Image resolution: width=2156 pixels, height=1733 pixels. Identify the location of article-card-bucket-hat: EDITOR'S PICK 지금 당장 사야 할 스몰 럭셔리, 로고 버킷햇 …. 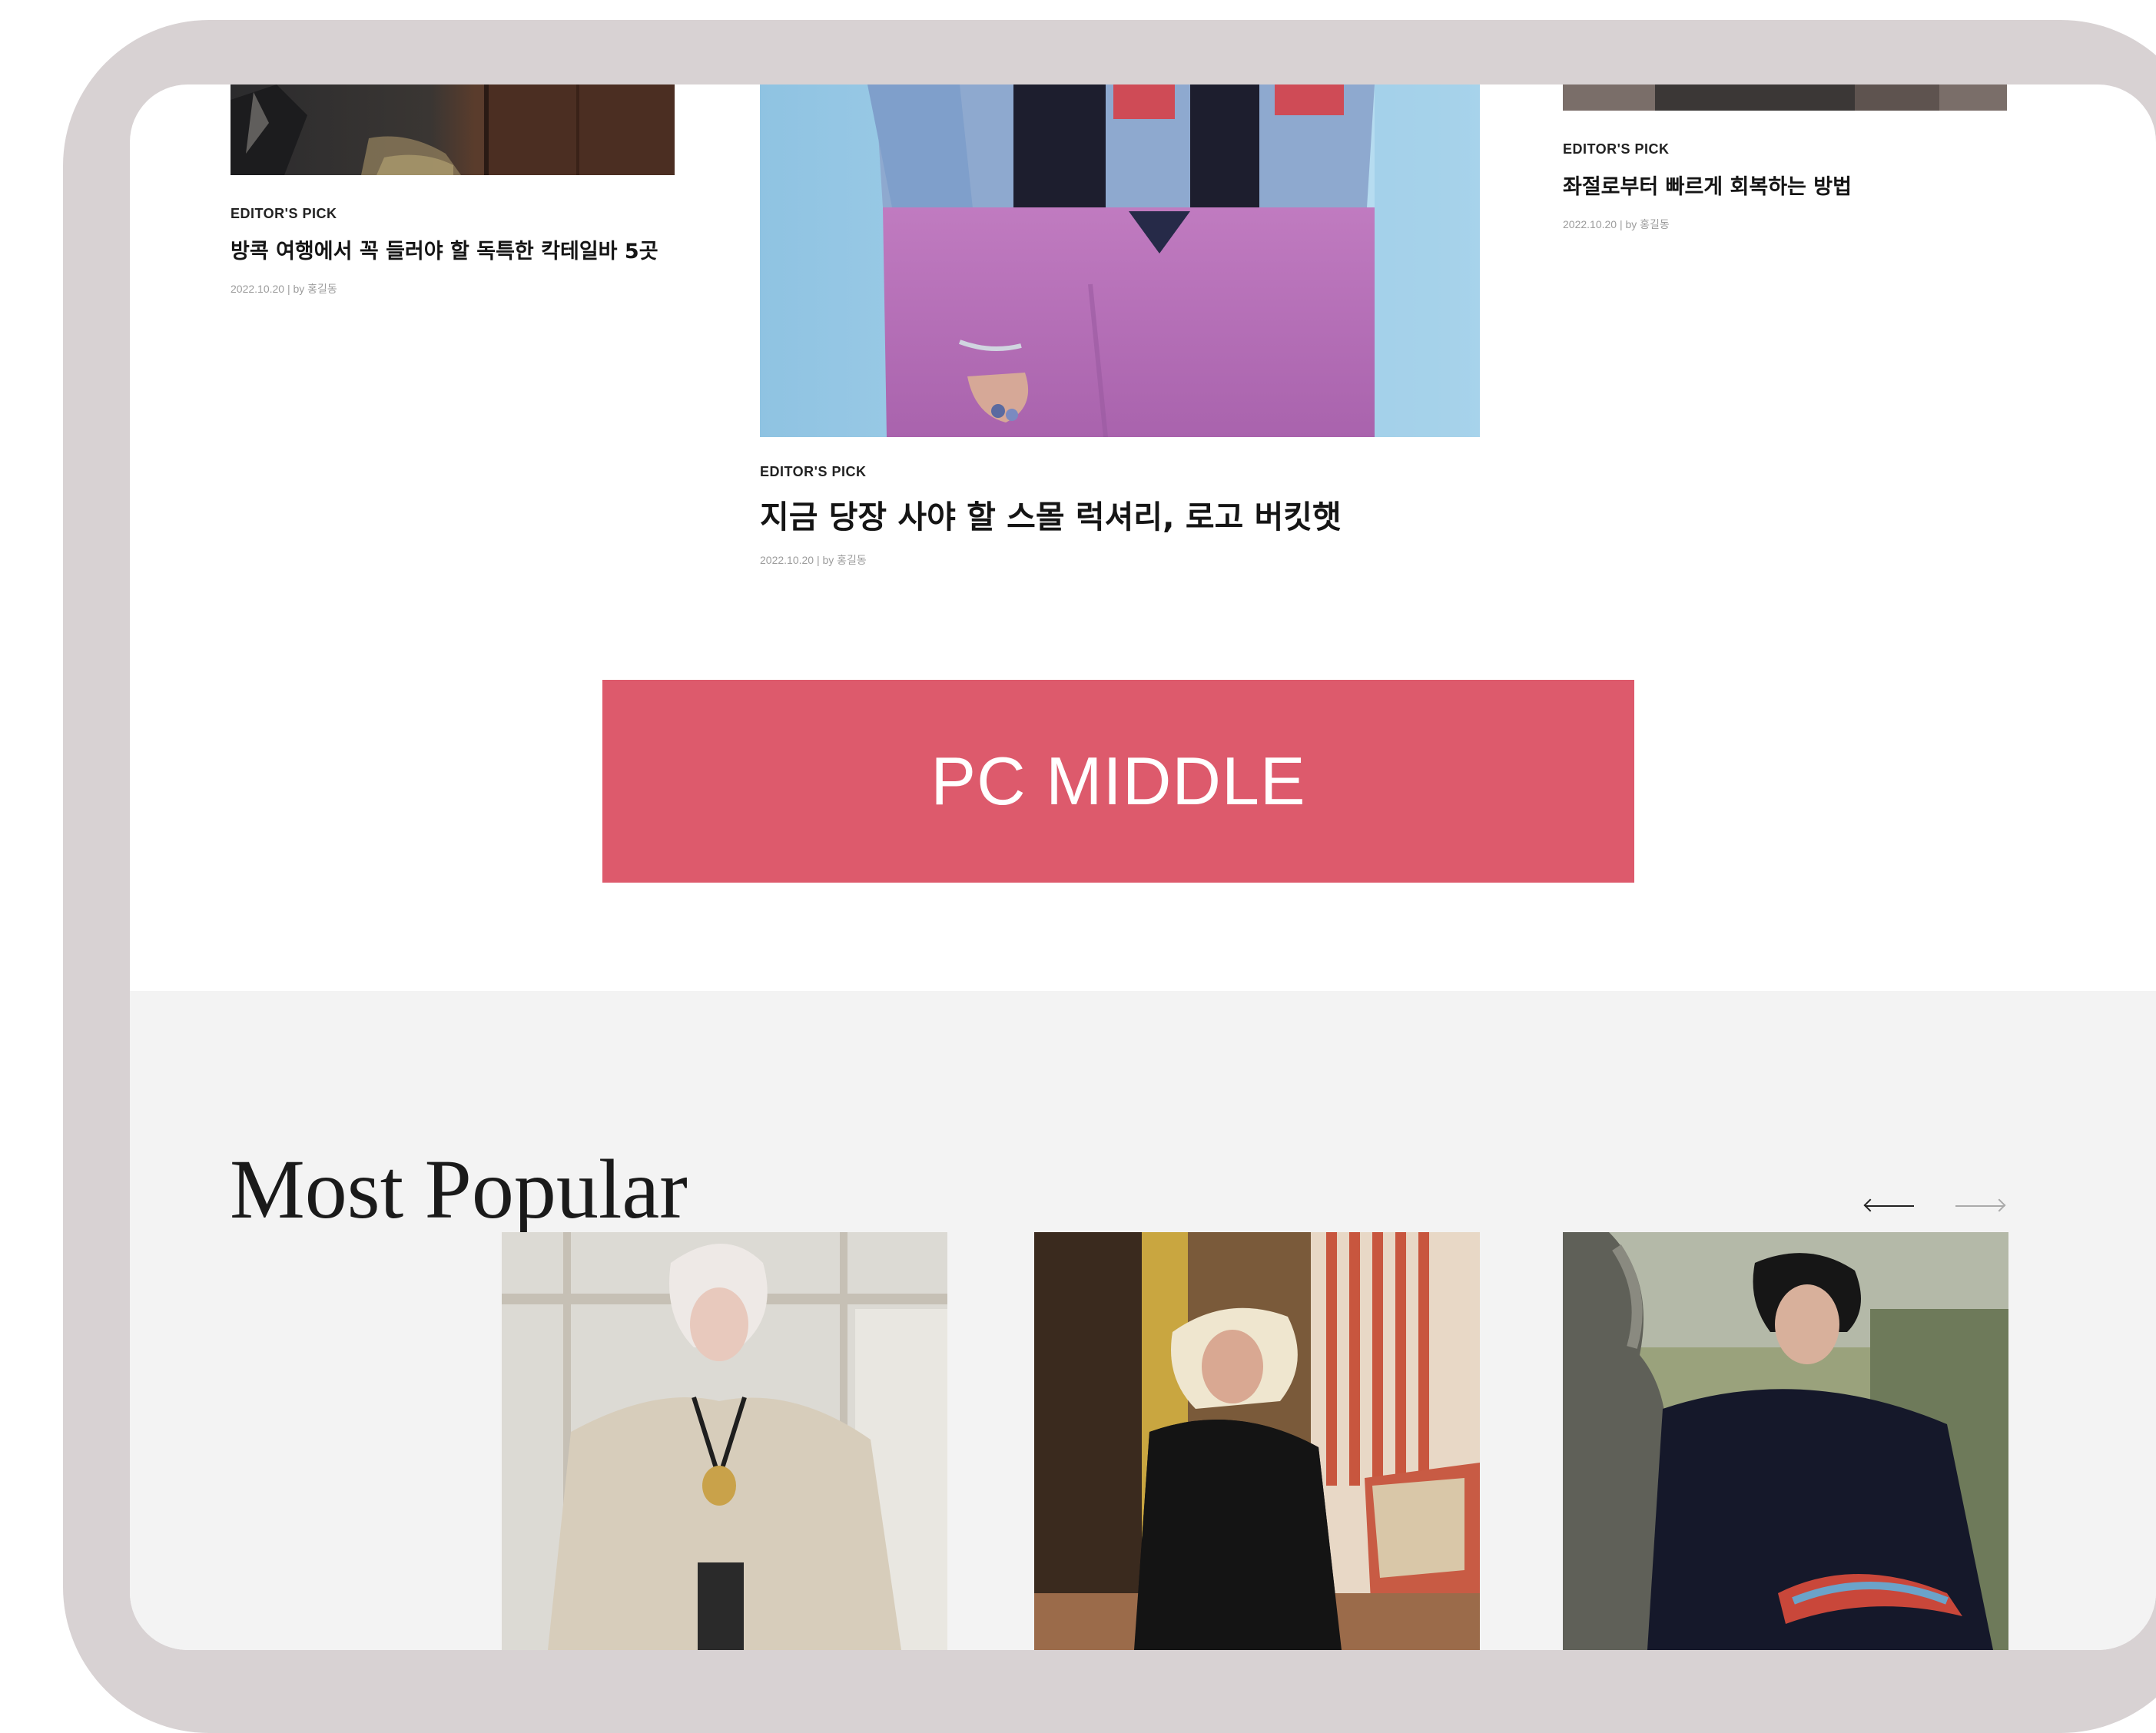
(1144, 516).